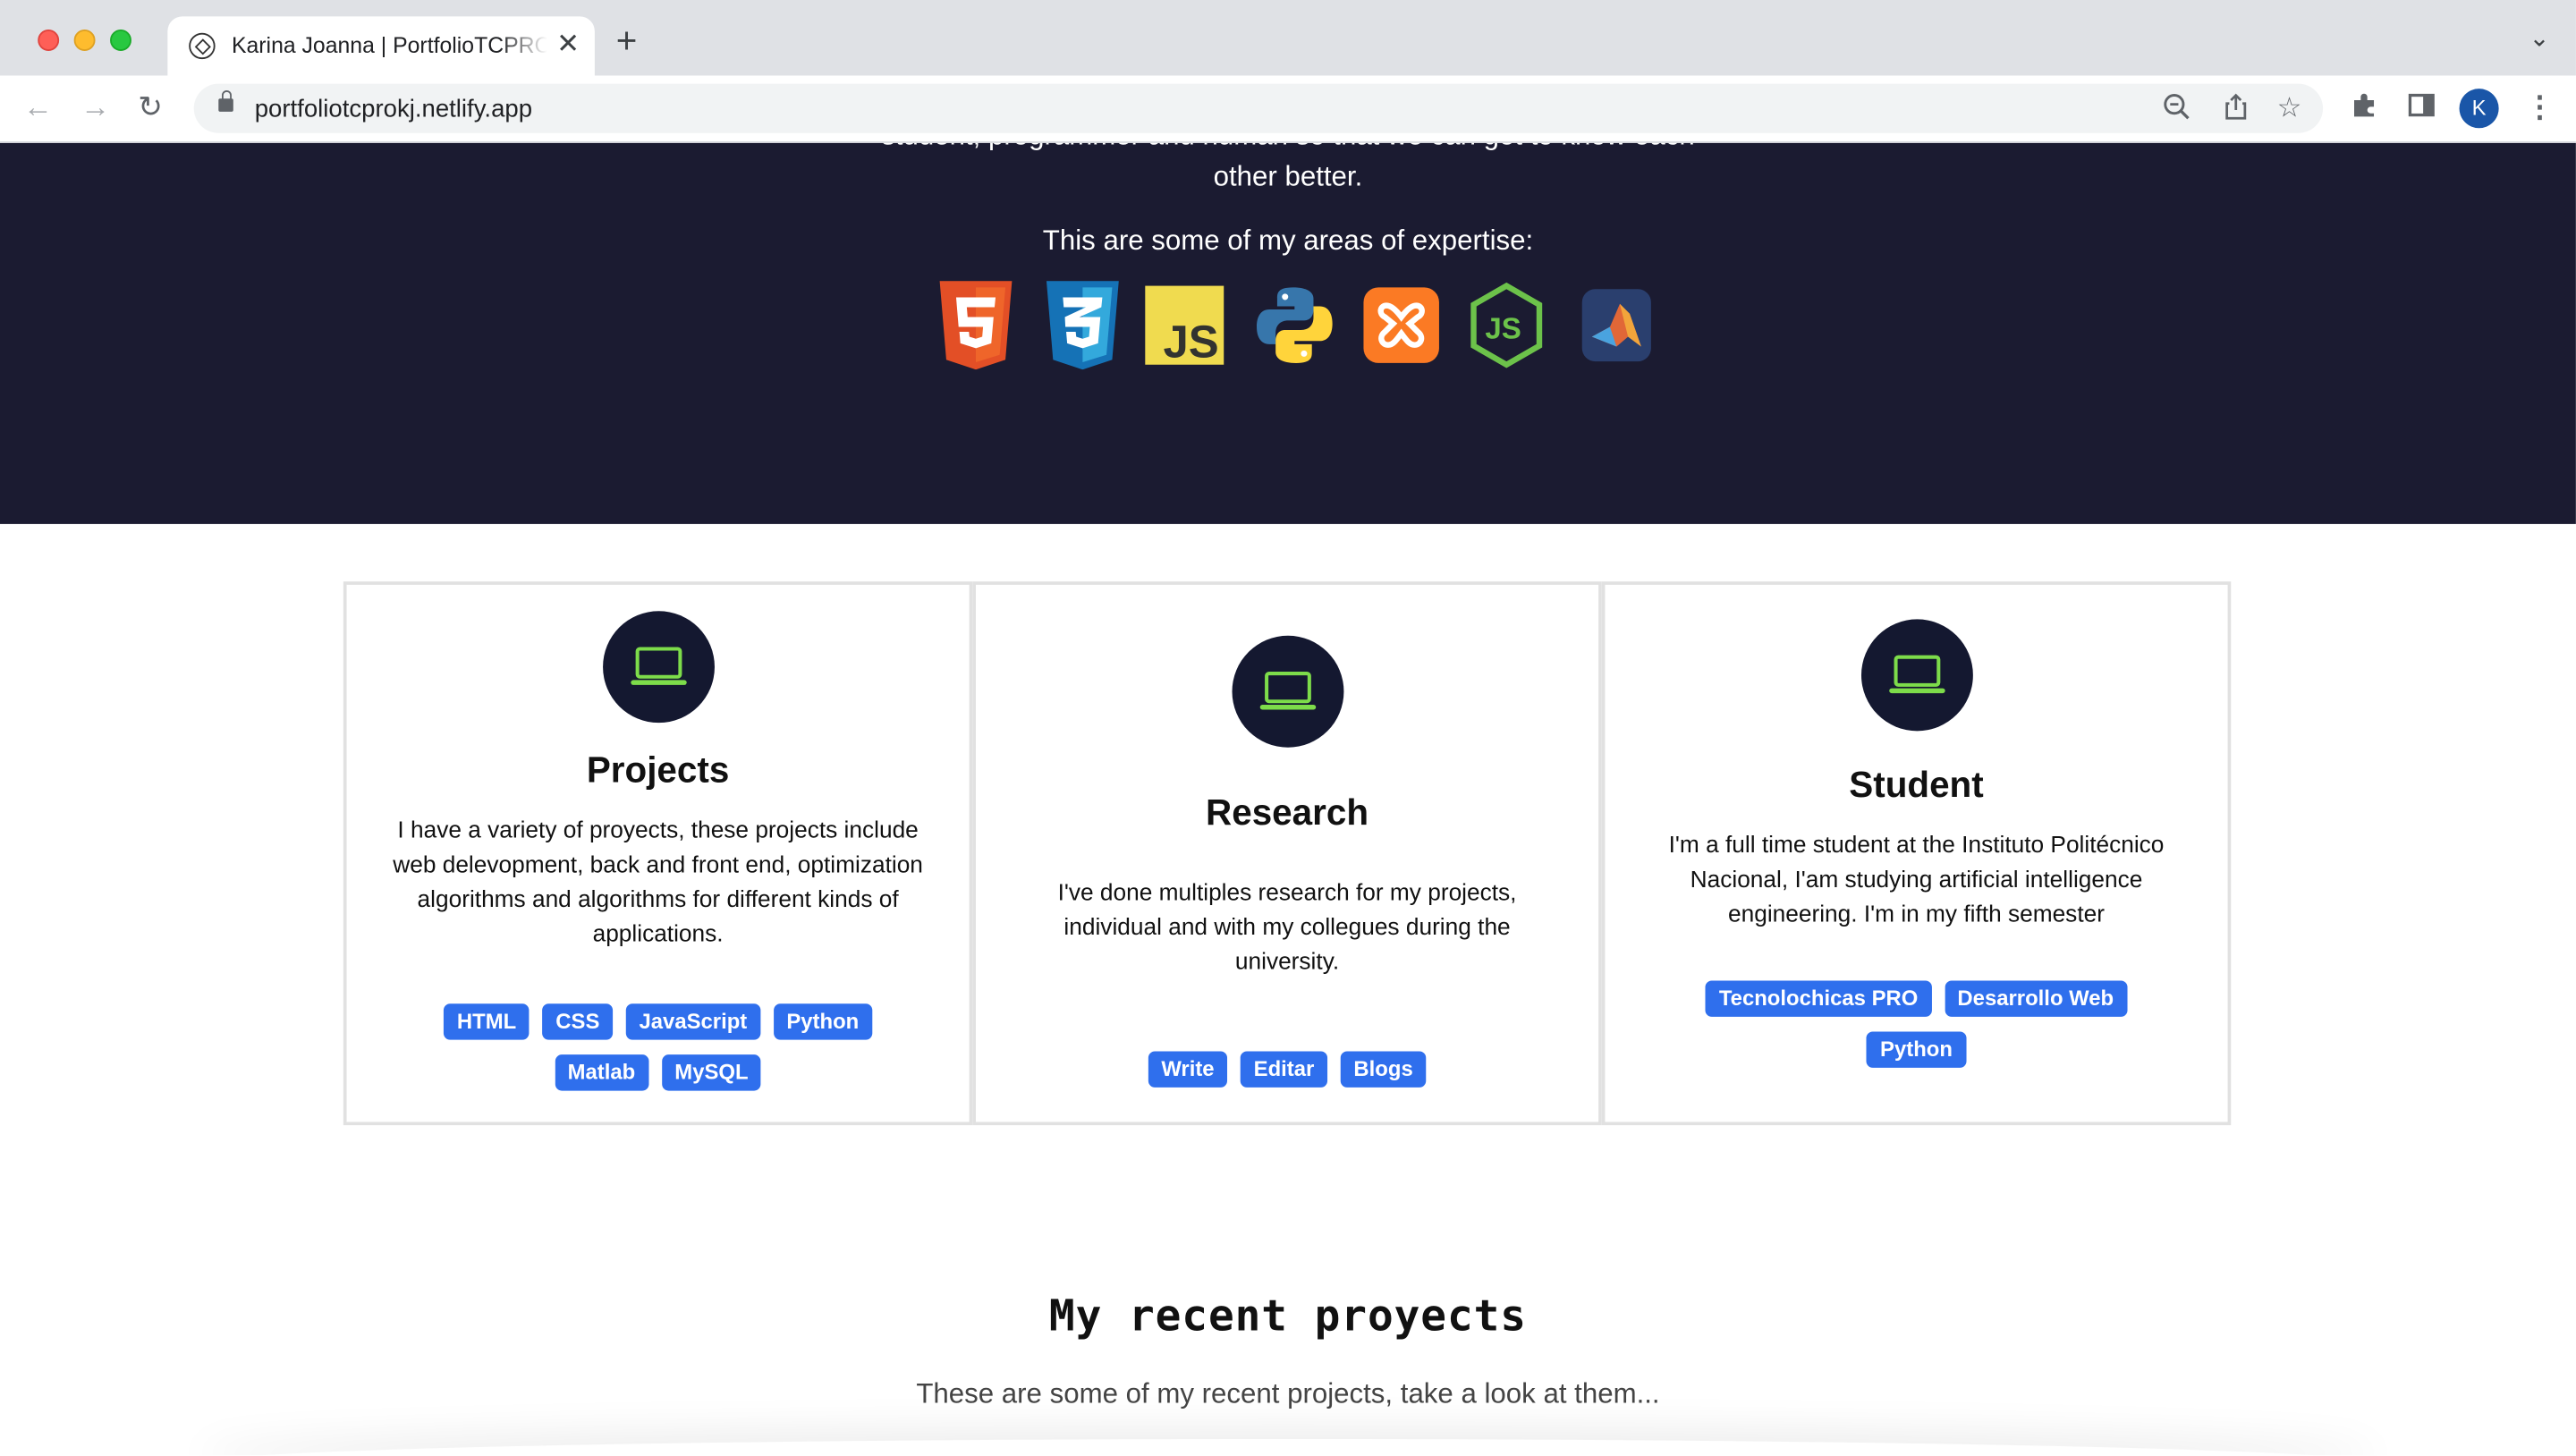 The width and height of the screenshot is (2576, 1456). Describe the element at coordinates (1287, 1317) in the screenshot. I see `recent-projects-heading: My recent proyects` at that location.